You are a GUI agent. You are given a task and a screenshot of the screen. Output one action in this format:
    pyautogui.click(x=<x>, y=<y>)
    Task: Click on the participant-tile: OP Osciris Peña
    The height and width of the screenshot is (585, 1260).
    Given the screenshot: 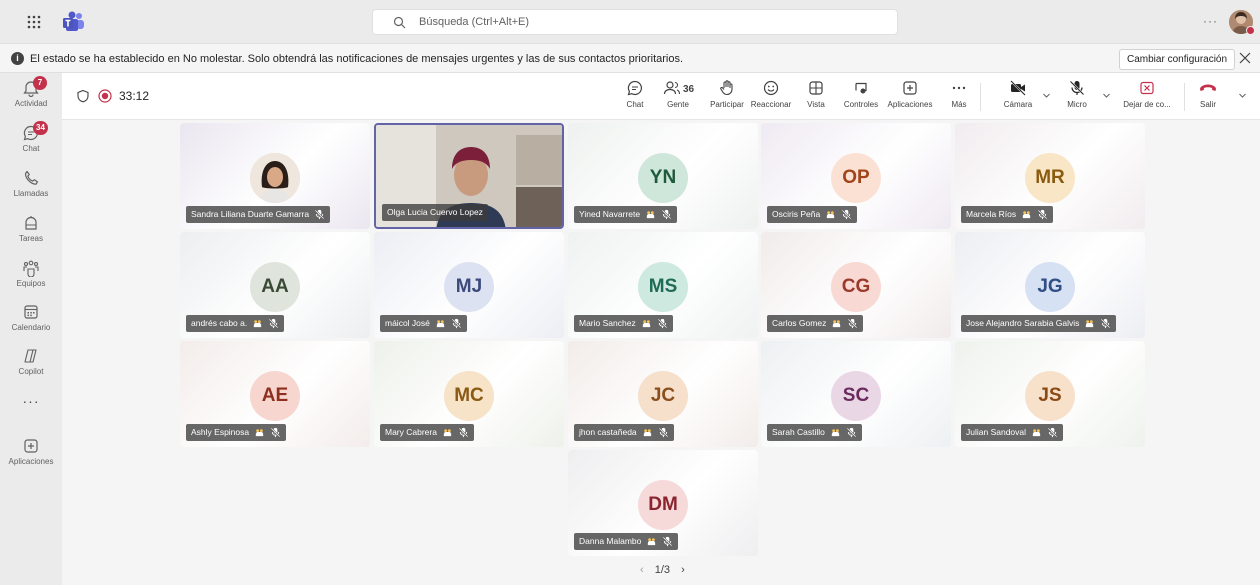 What is the action you would take?
    pyautogui.click(x=856, y=176)
    